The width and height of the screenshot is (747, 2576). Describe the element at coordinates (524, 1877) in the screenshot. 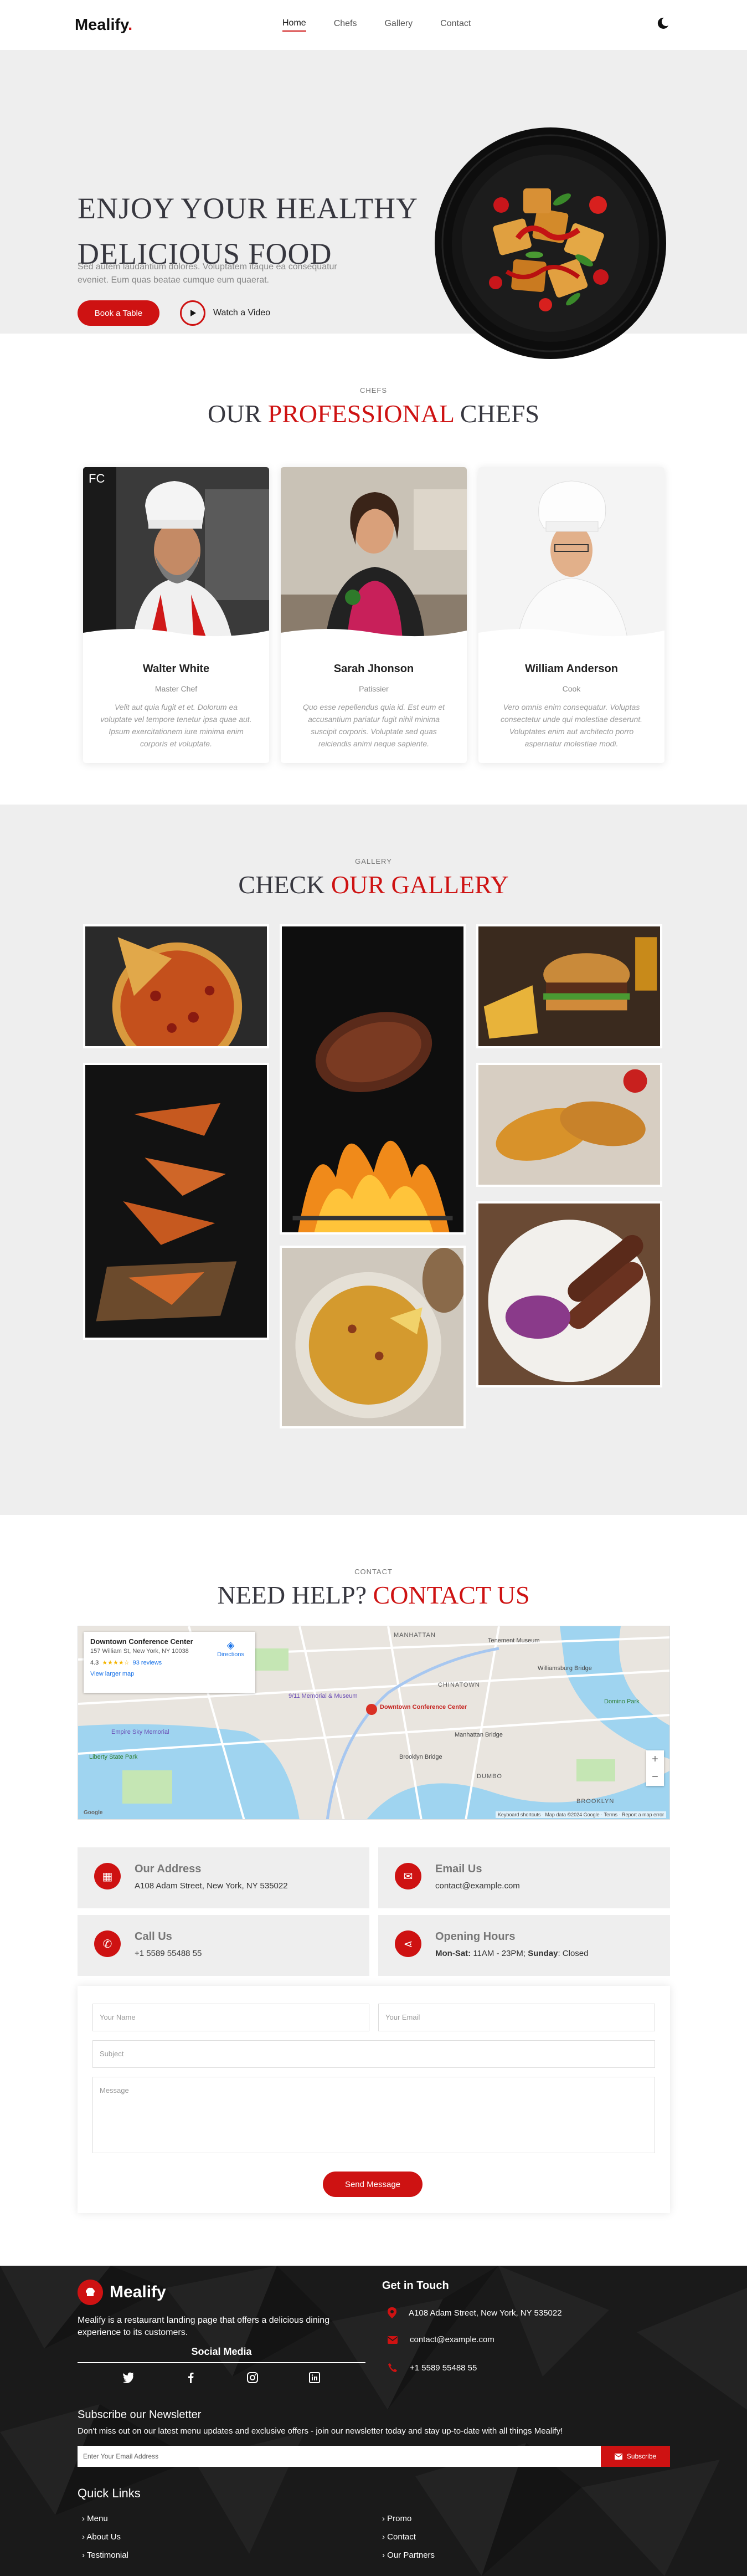

I see `info-email: ✉ Email Us contact@example.com` at that location.